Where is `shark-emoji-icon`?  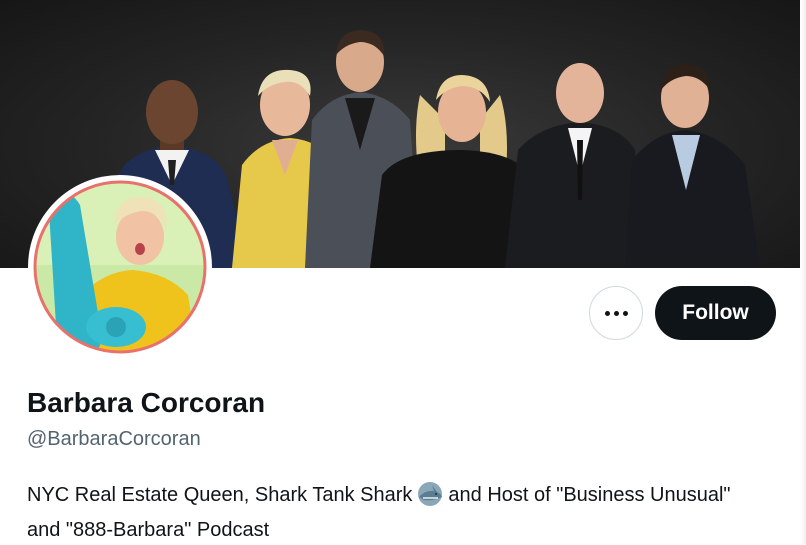 shark-emoji-icon is located at coordinates (430, 498).